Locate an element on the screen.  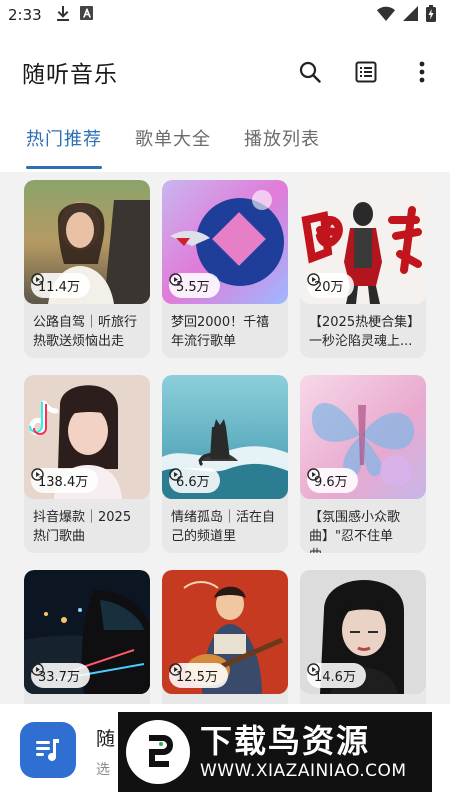
play-count-badge: 5.5万 is located at coordinates (194, 285).